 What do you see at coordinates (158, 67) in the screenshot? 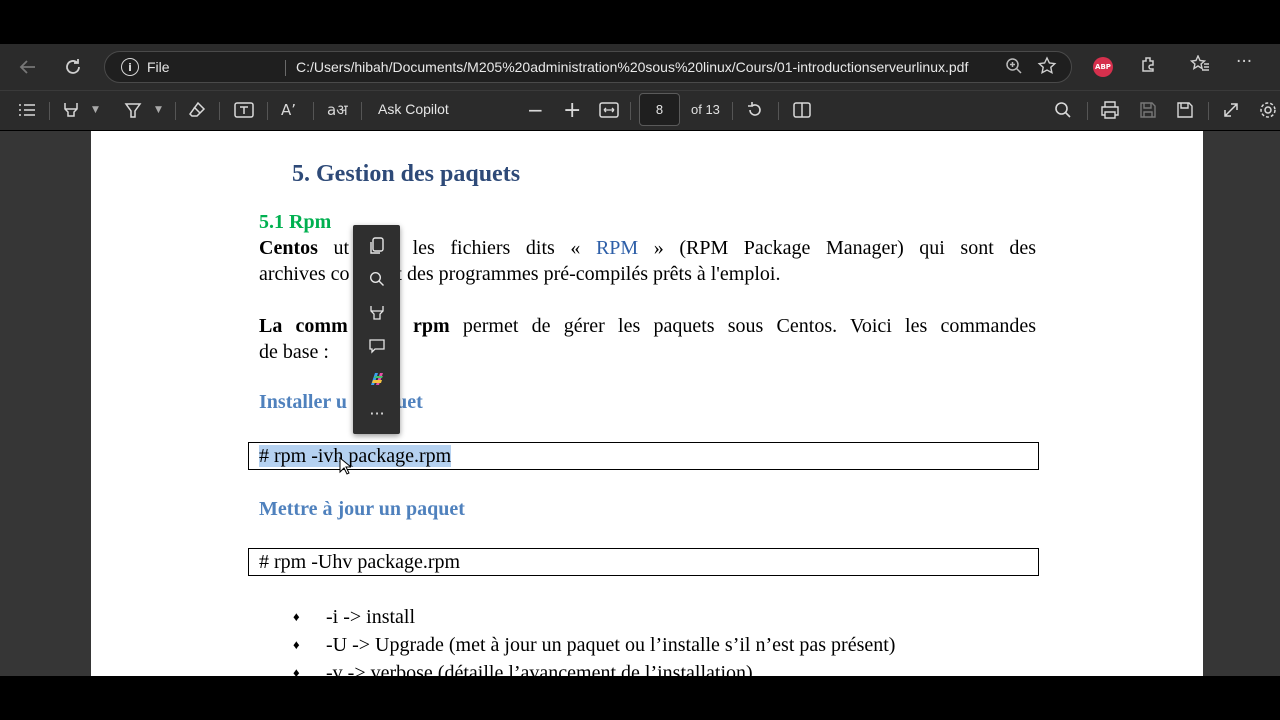
I see `scheme-label: File` at bounding box center [158, 67].